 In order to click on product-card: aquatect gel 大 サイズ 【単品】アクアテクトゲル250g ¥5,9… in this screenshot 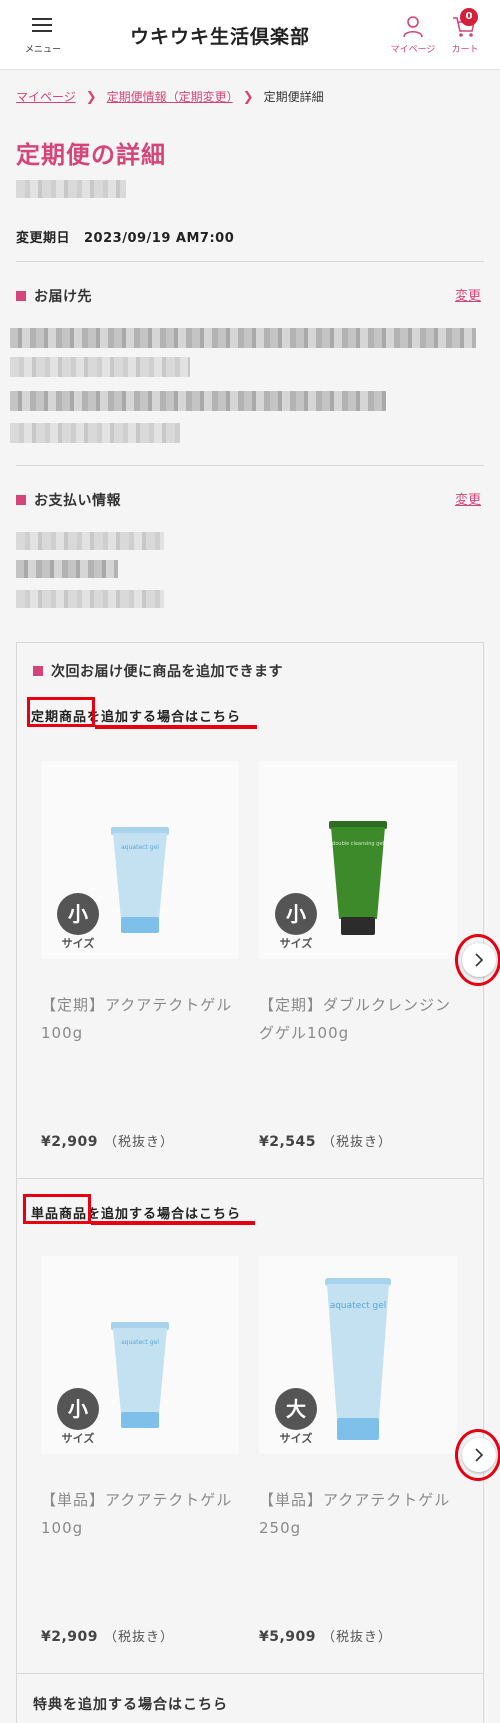, I will do `click(358, 1451)`.